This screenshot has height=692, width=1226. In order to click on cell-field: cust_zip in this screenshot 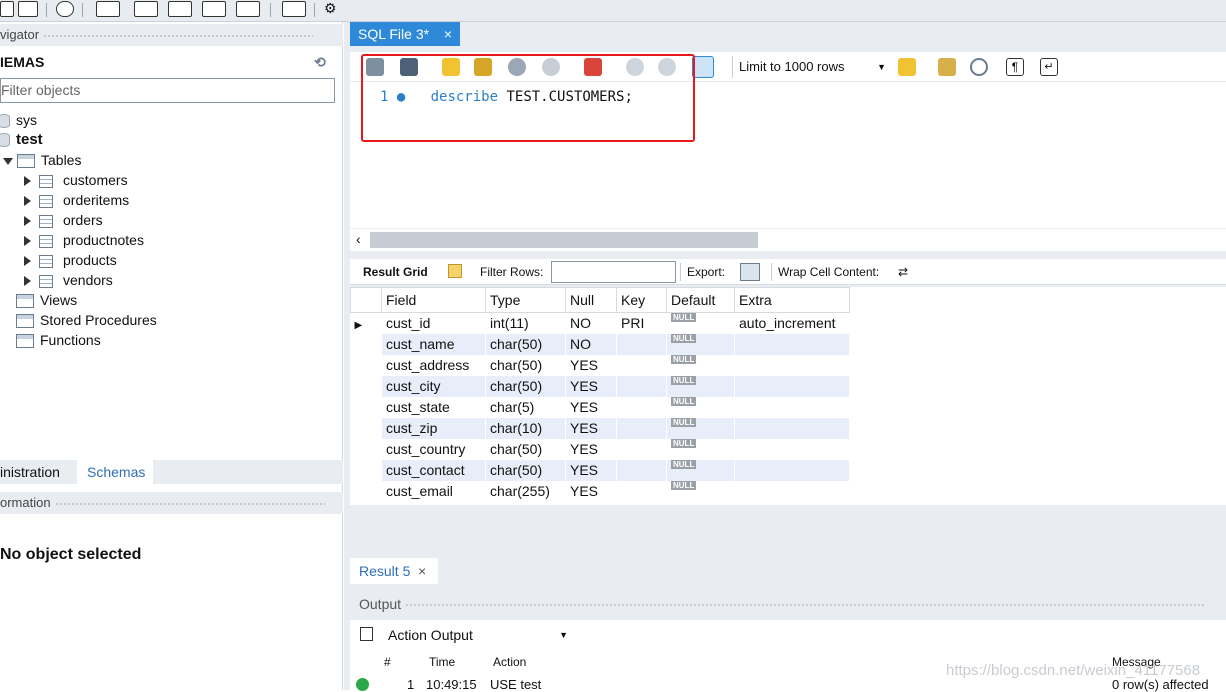, I will do `click(433, 428)`.